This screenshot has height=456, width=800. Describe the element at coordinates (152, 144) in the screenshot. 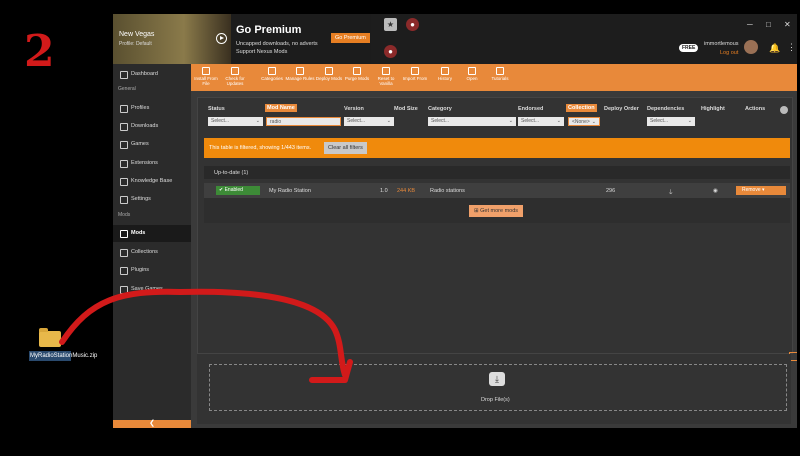

I see `sidebar-item-games: Games` at that location.